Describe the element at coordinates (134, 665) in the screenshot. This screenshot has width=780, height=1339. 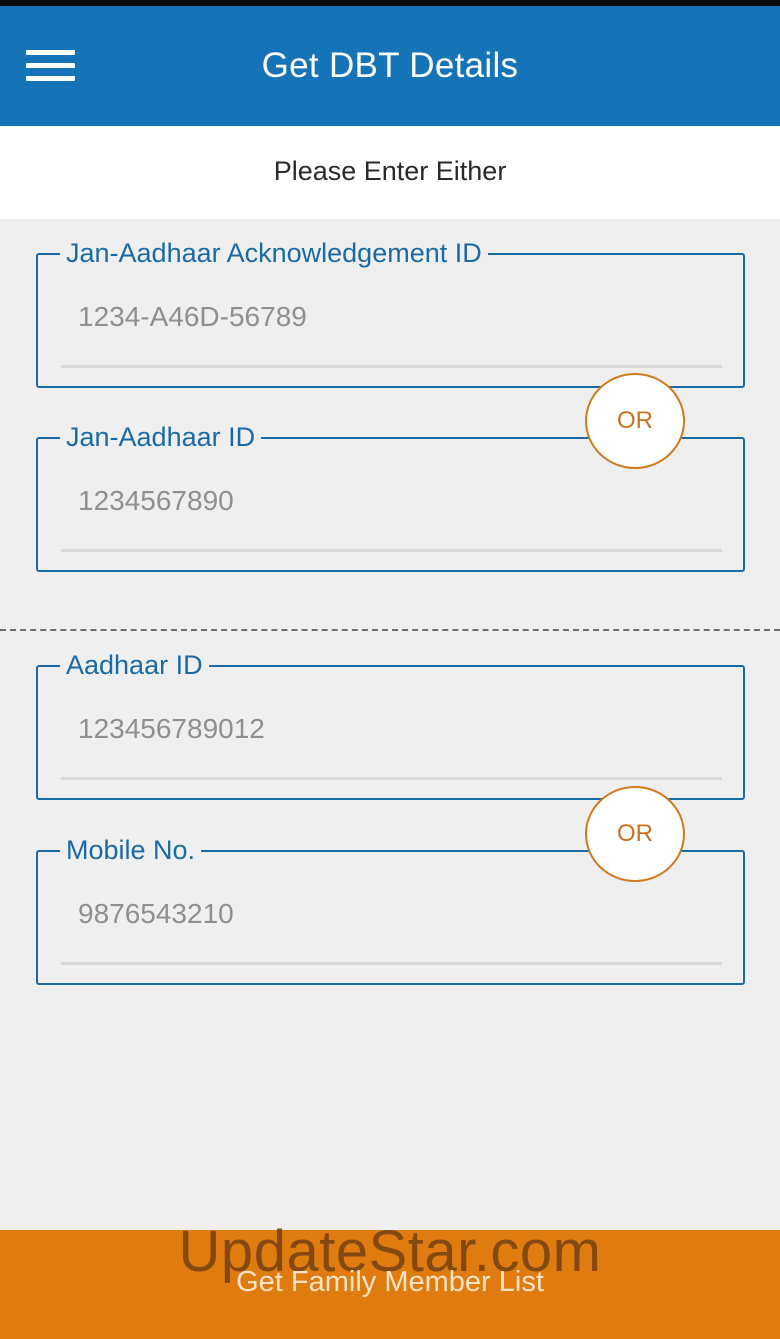
I see `field-label: Aadhaar ID` at that location.